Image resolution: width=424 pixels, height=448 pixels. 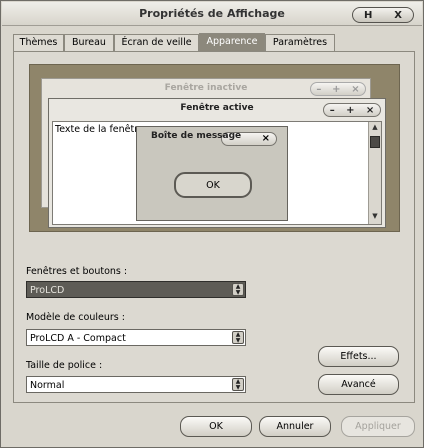 I want to click on scroll-up-icon: ▲, so click(x=375, y=127).